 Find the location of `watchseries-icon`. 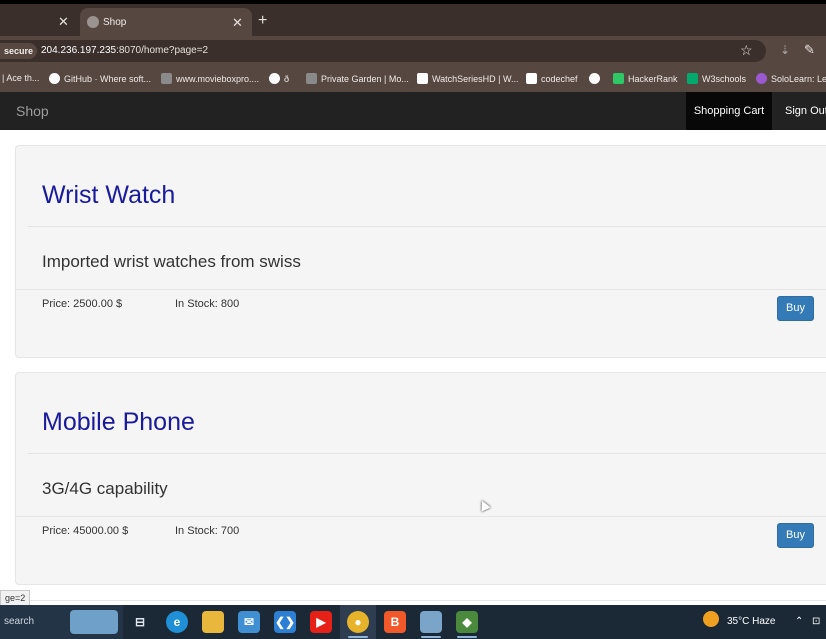

watchseries-icon is located at coordinates (422, 78).